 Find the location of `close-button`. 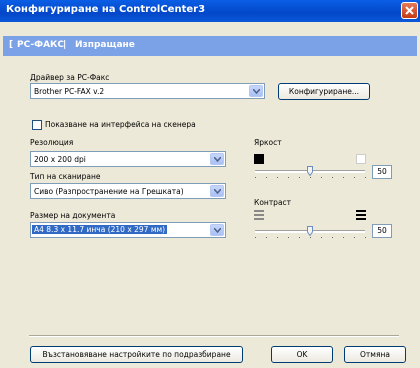

close-button is located at coordinates (409, 10).